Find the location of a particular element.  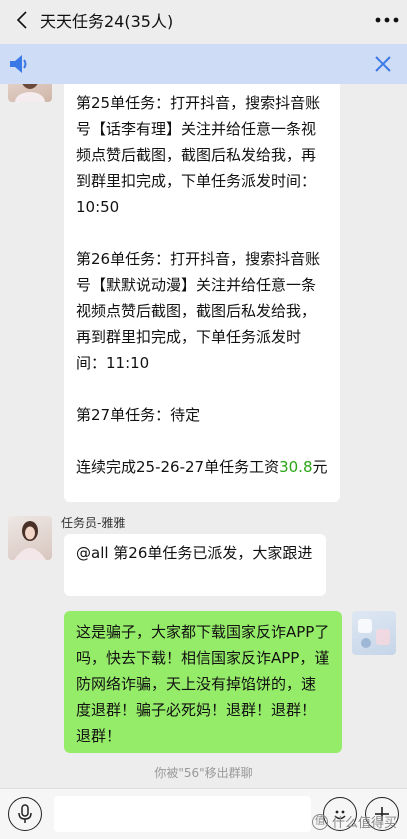

message-text: @all 第26单任务已派发，大家跟进 is located at coordinates (194, 553).